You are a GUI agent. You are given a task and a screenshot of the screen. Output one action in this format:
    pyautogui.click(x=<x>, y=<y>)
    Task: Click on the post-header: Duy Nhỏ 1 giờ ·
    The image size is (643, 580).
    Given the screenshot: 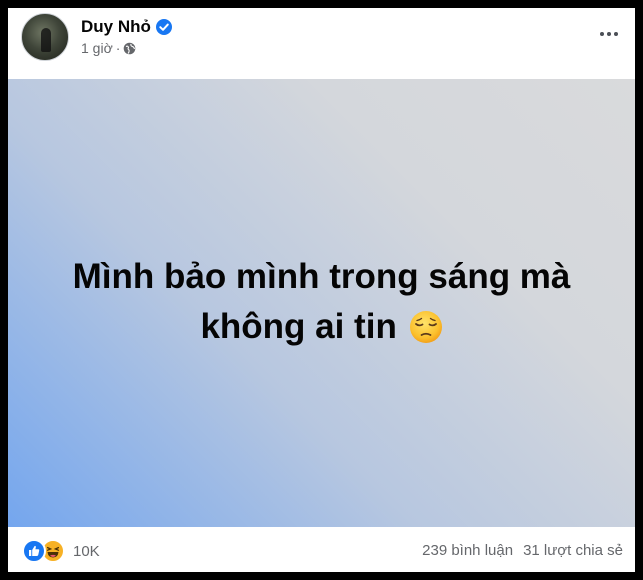 What is the action you would take?
    pyautogui.click(x=321, y=43)
    